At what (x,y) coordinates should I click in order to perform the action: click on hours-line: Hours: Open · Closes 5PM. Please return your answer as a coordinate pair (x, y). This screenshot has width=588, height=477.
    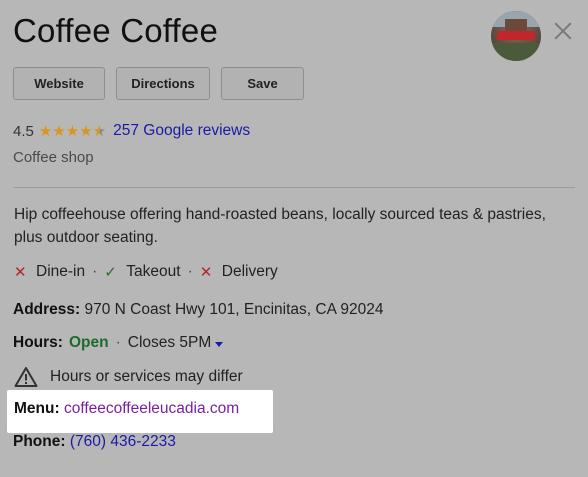
    Looking at the image, I should click on (118, 343).